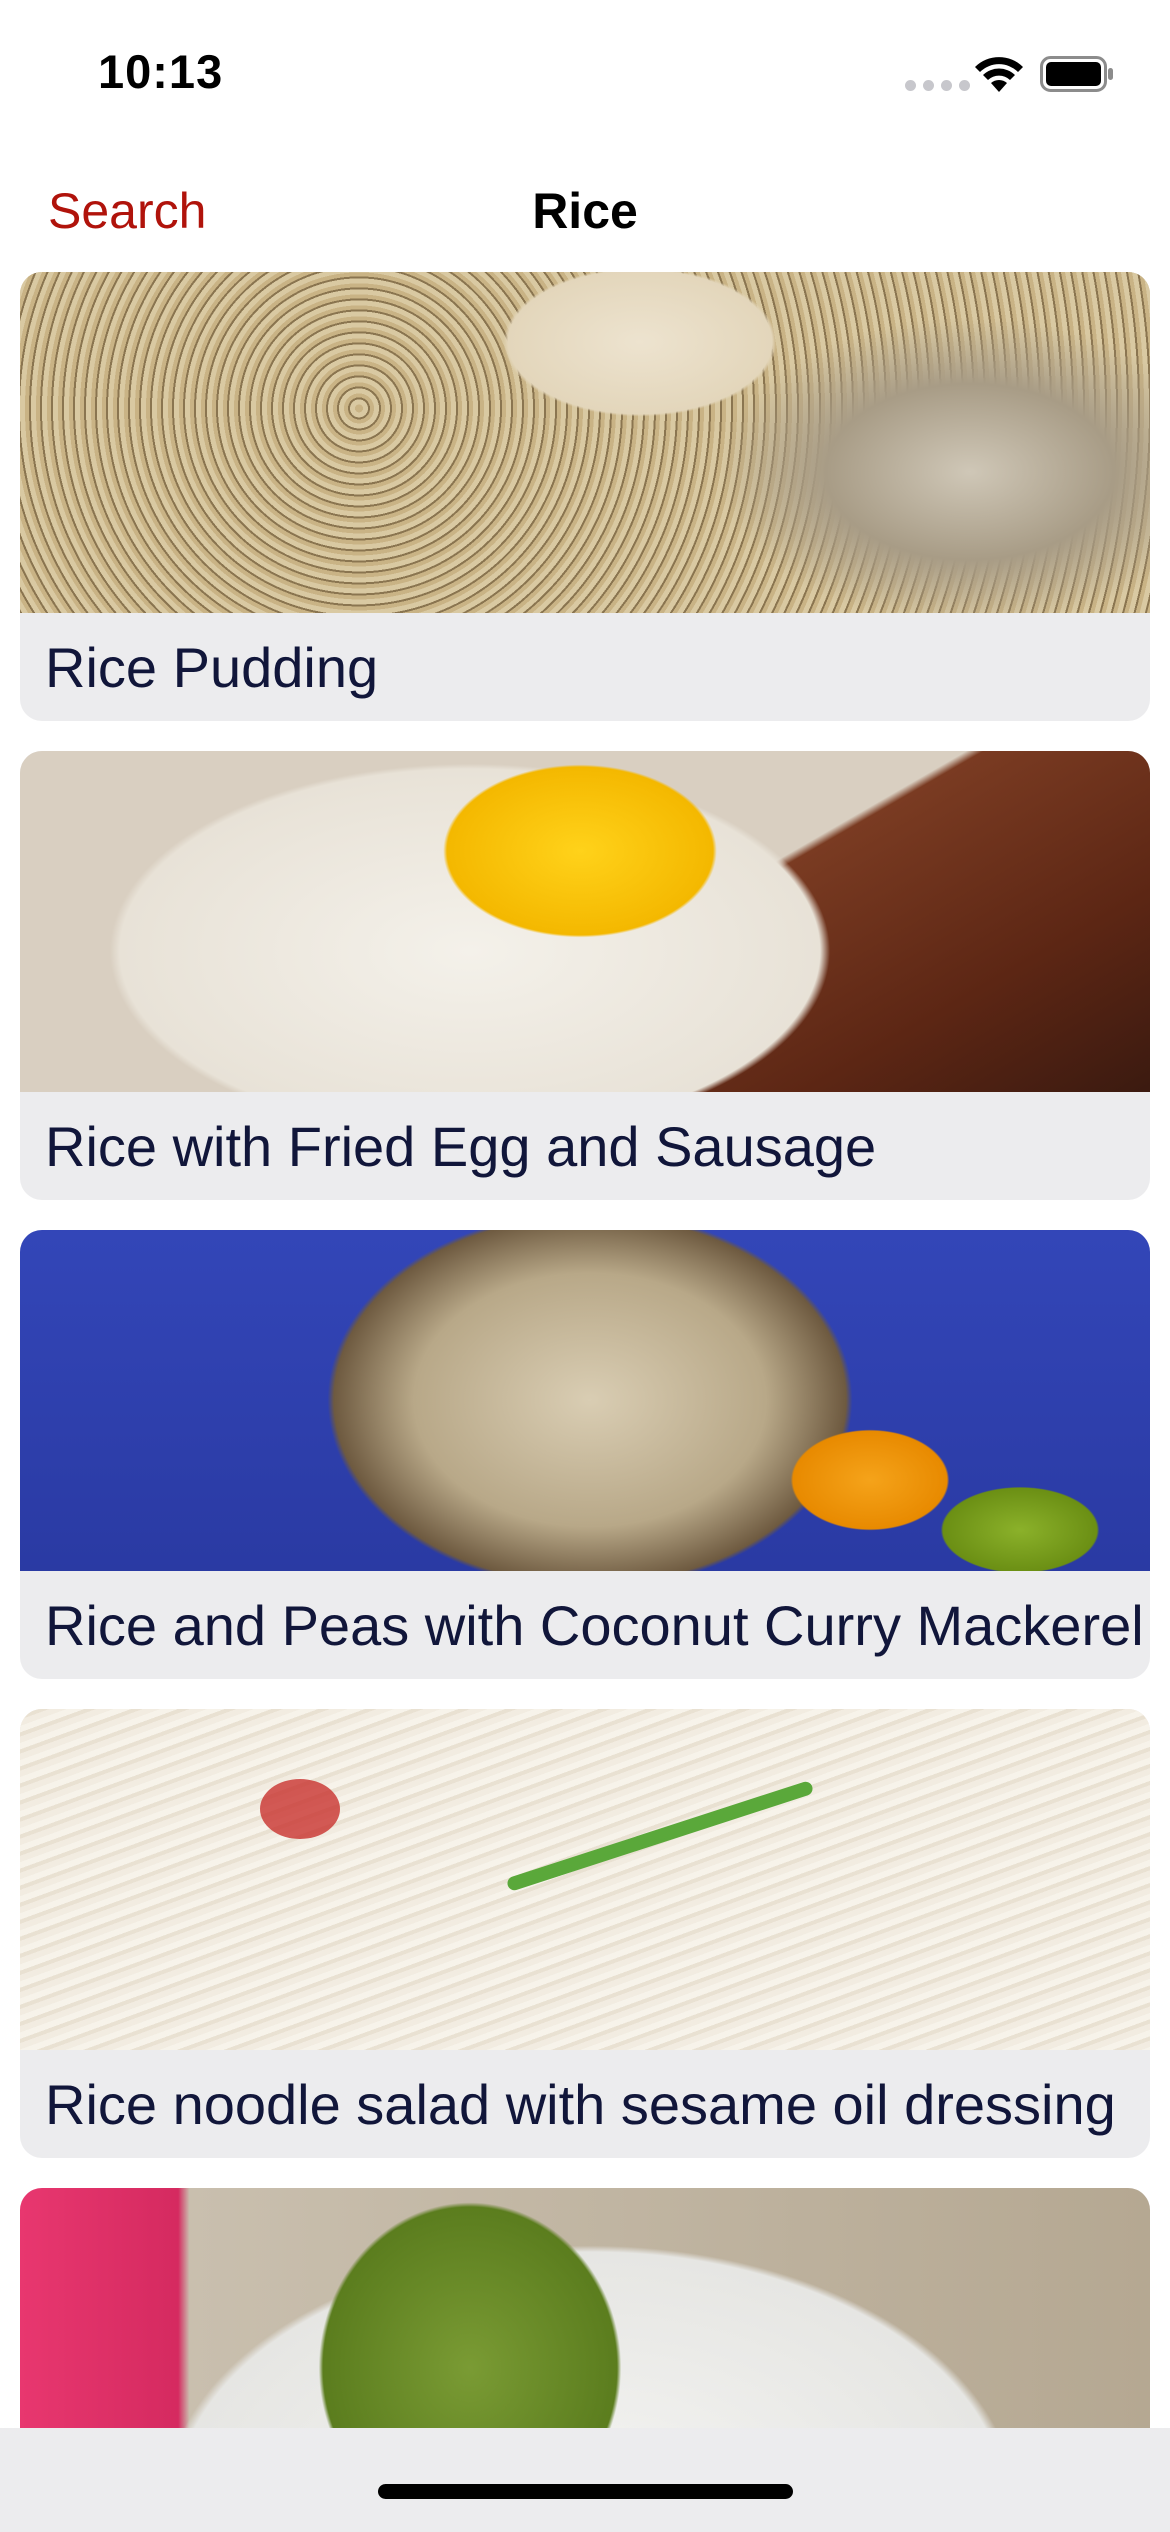  Describe the element at coordinates (212, 667) in the screenshot. I see `recipe-title: Rice Pudding` at that location.